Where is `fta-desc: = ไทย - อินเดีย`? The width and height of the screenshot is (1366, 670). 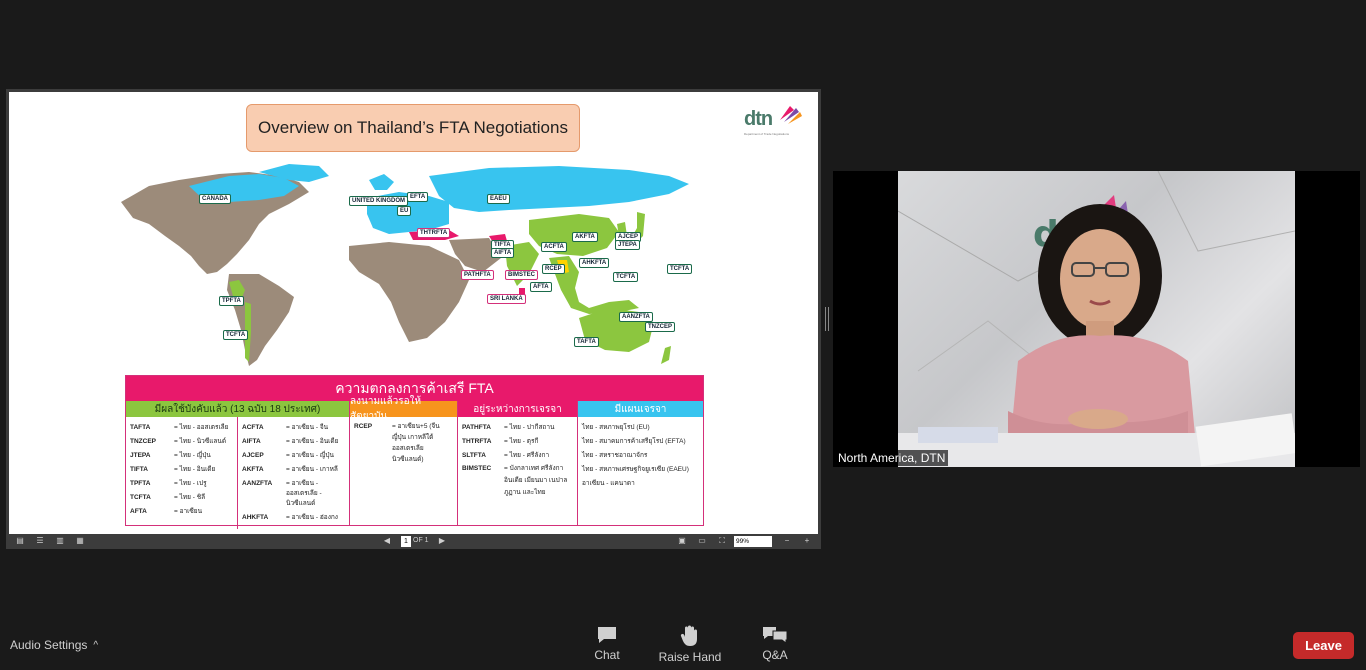
fta-desc: = ไทย - อินเดีย is located at coordinates (195, 469).